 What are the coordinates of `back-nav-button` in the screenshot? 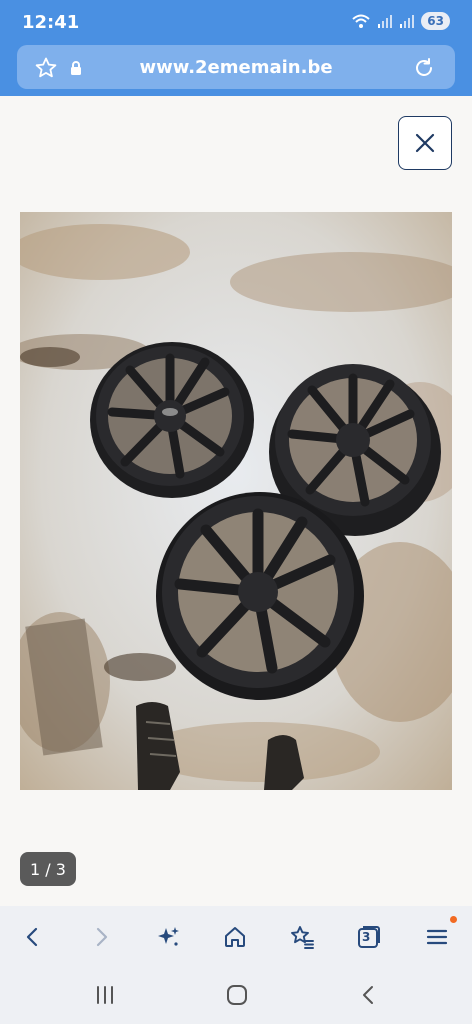 It's located at (369, 995).